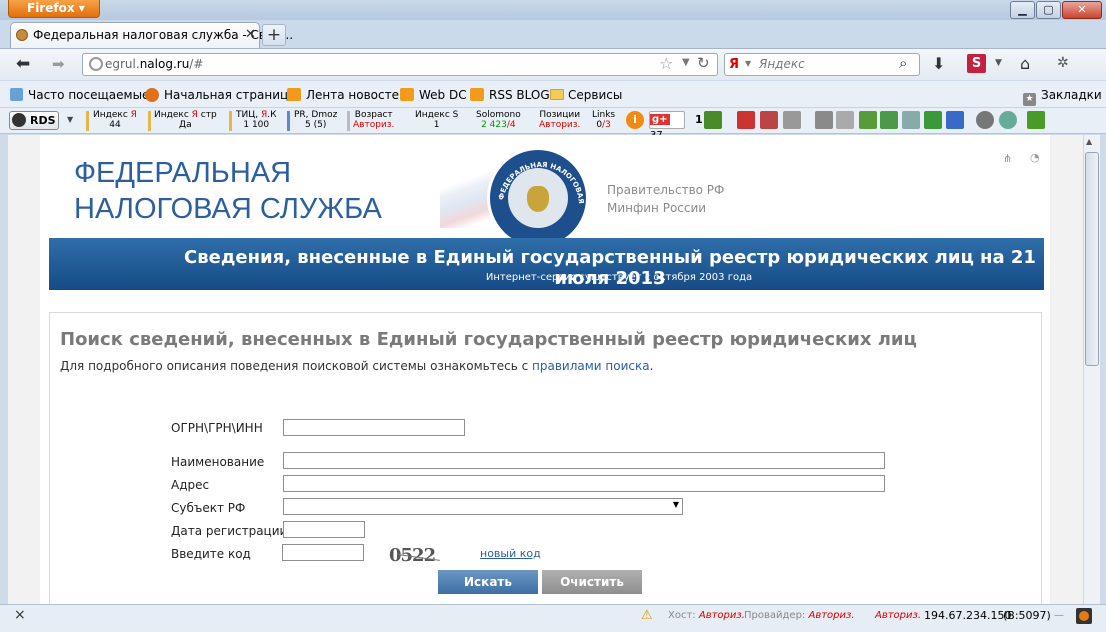  I want to click on stats-icon, so click(713, 120).